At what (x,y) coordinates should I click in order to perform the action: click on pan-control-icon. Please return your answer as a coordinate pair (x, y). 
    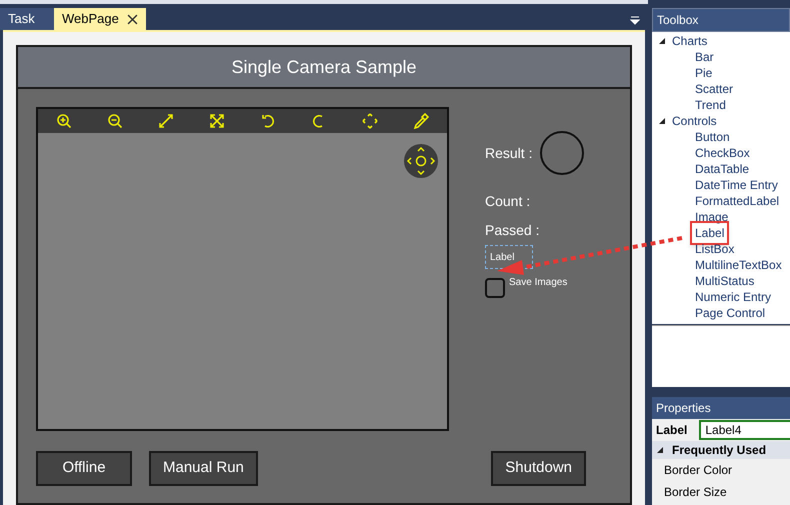
    Looking at the image, I should click on (421, 161).